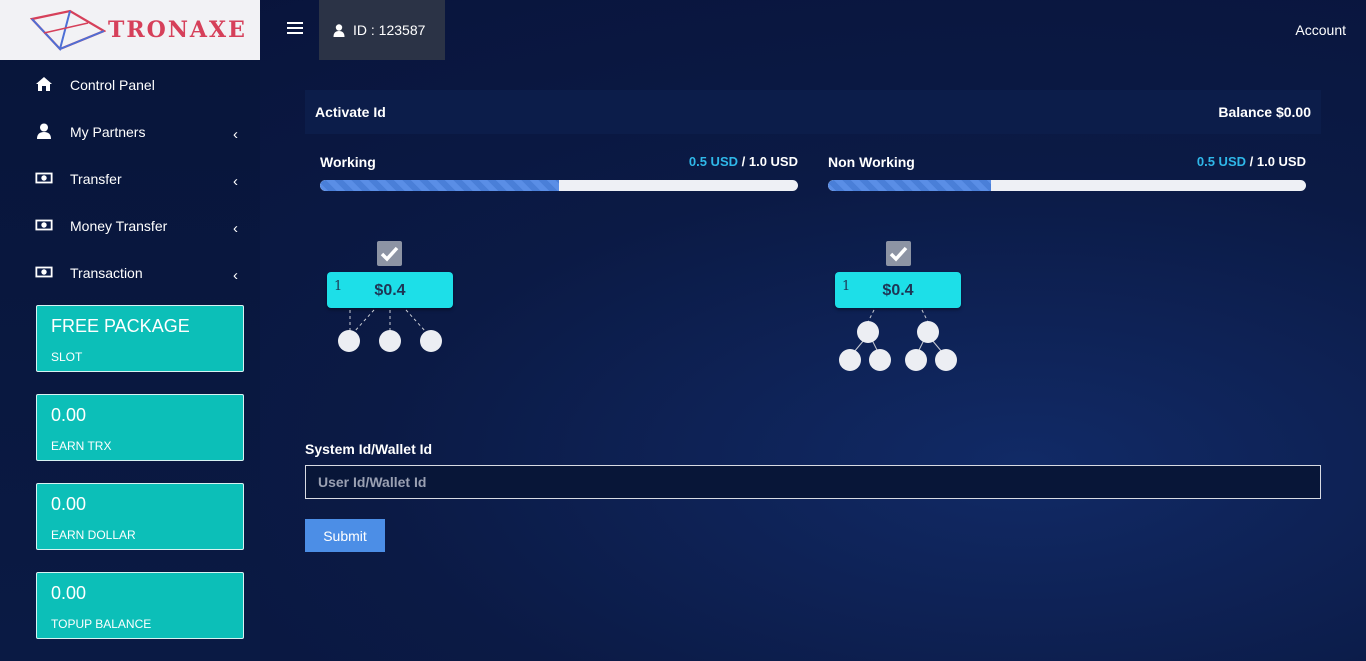 This screenshot has height=661, width=1366. I want to click on earn-trx-card: 0.00 EARN TRX, so click(140, 427).